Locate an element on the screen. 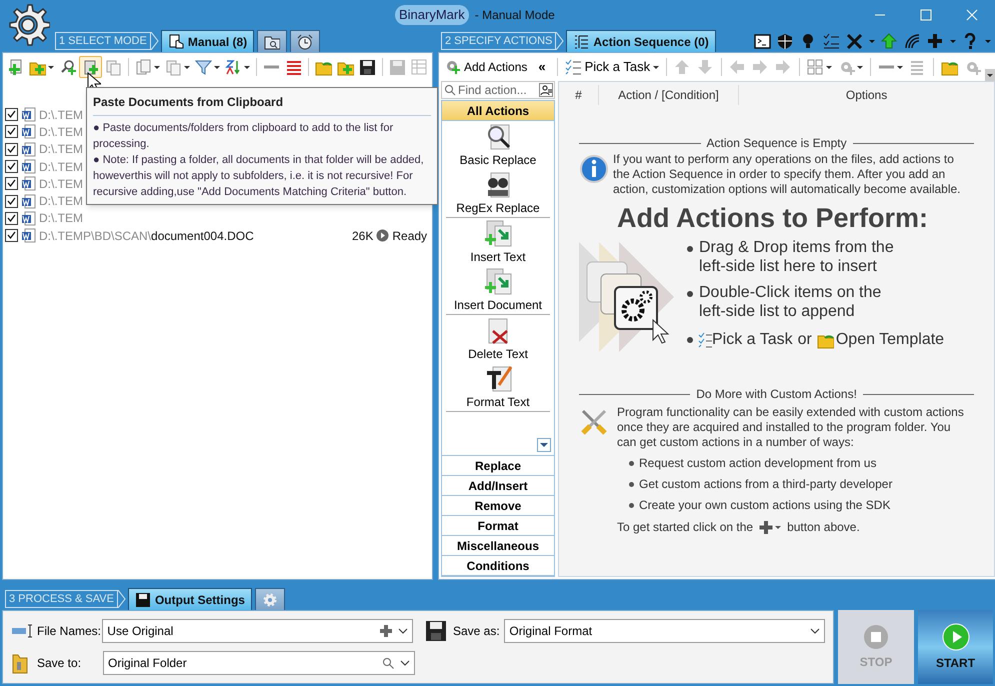  category-header: All Actions is located at coordinates (498, 111).